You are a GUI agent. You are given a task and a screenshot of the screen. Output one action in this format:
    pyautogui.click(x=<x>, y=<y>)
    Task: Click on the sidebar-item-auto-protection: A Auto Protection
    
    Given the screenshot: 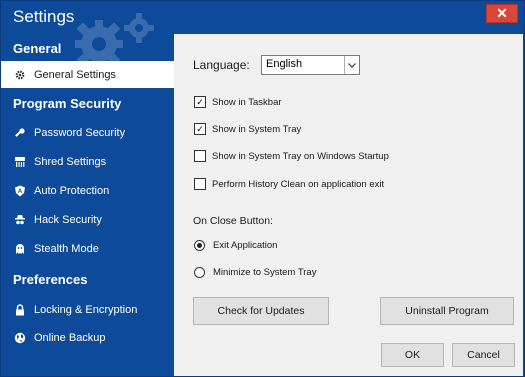 What is the action you would take?
    pyautogui.click(x=87, y=190)
    